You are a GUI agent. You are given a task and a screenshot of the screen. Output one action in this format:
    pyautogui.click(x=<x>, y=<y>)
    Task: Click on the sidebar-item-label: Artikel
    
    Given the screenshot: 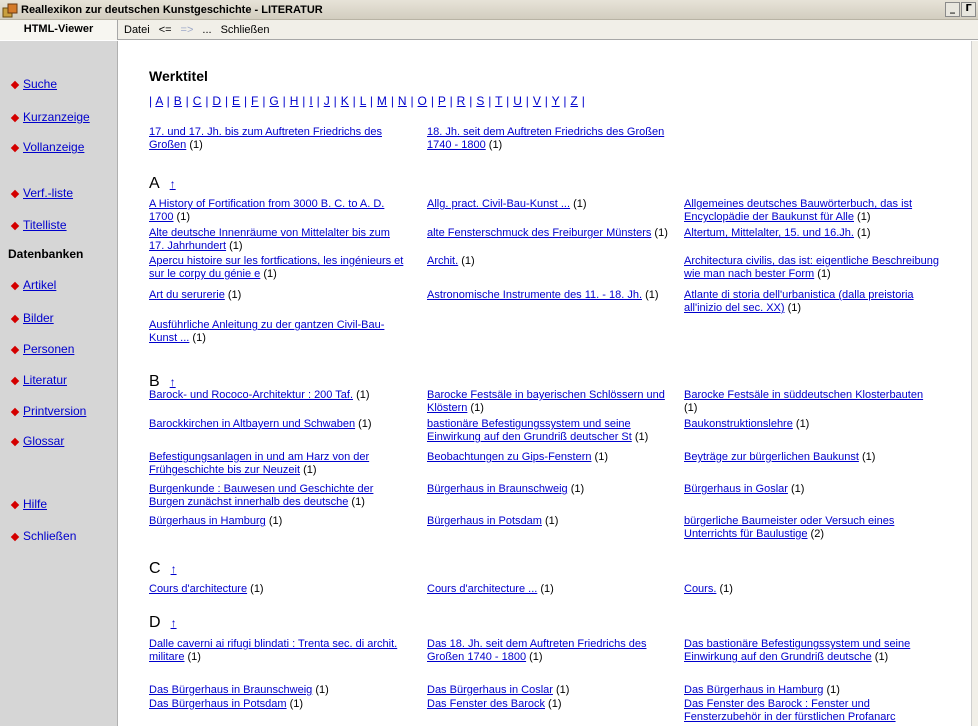 What is the action you would take?
    pyautogui.click(x=39, y=285)
    